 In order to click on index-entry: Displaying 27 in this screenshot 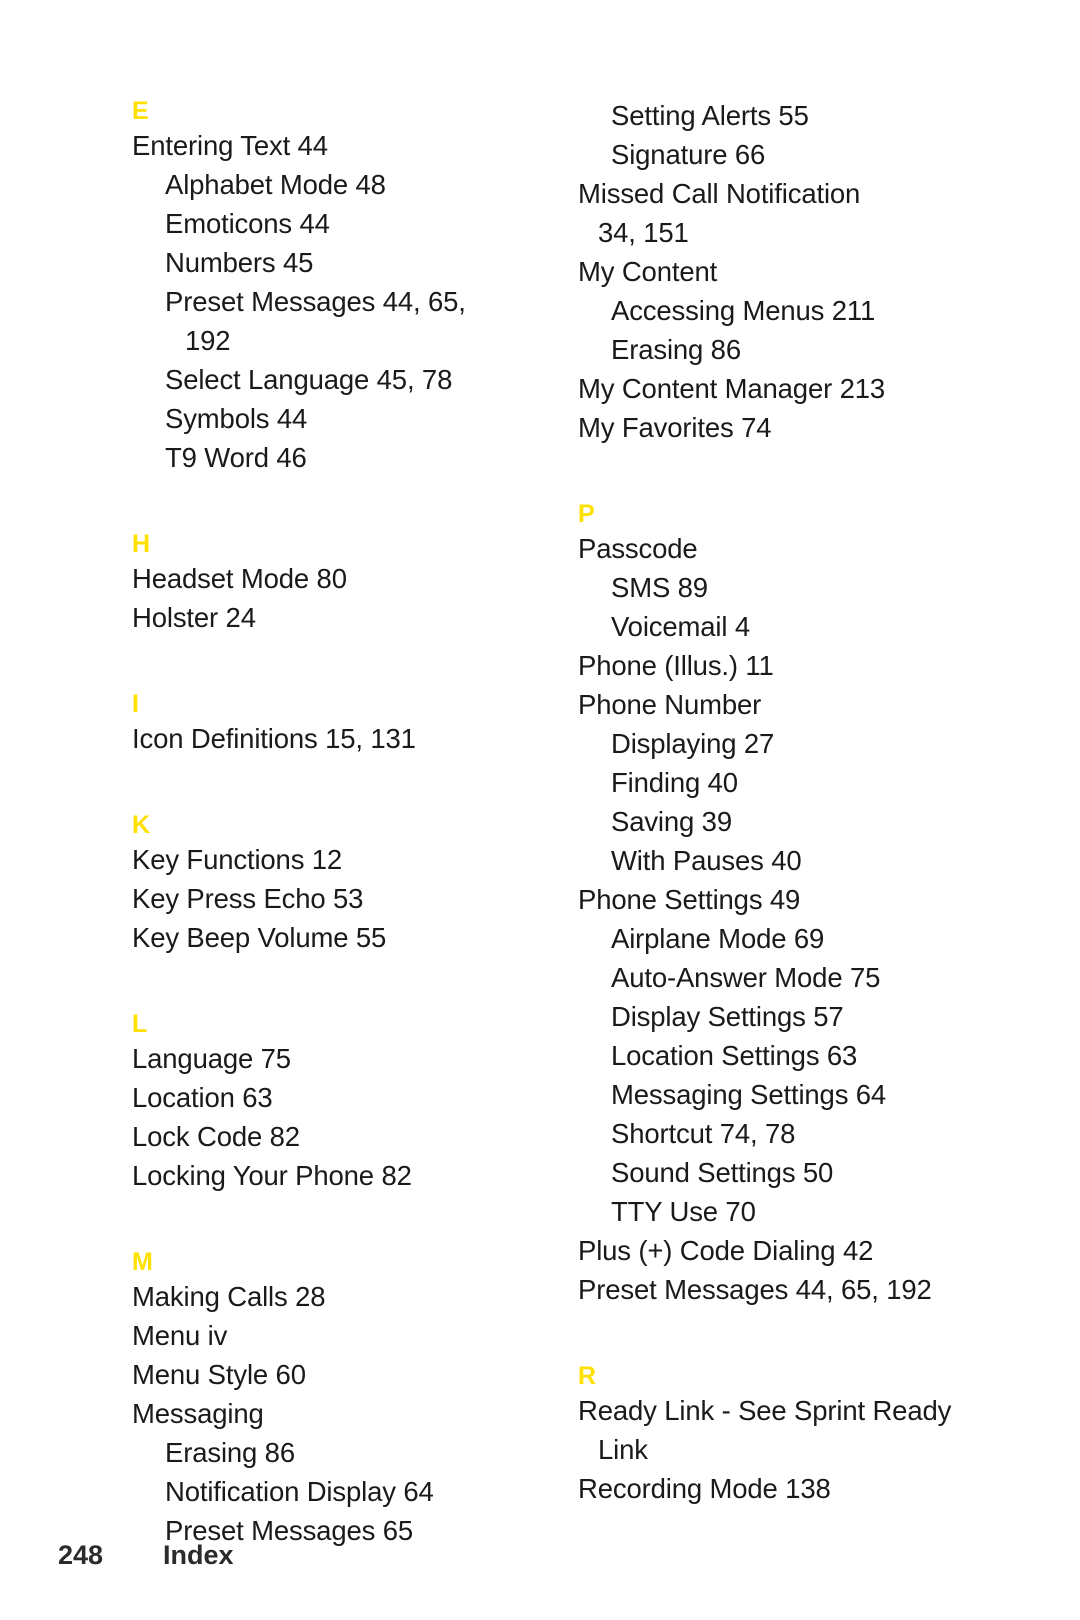, I will do `click(693, 743)`.